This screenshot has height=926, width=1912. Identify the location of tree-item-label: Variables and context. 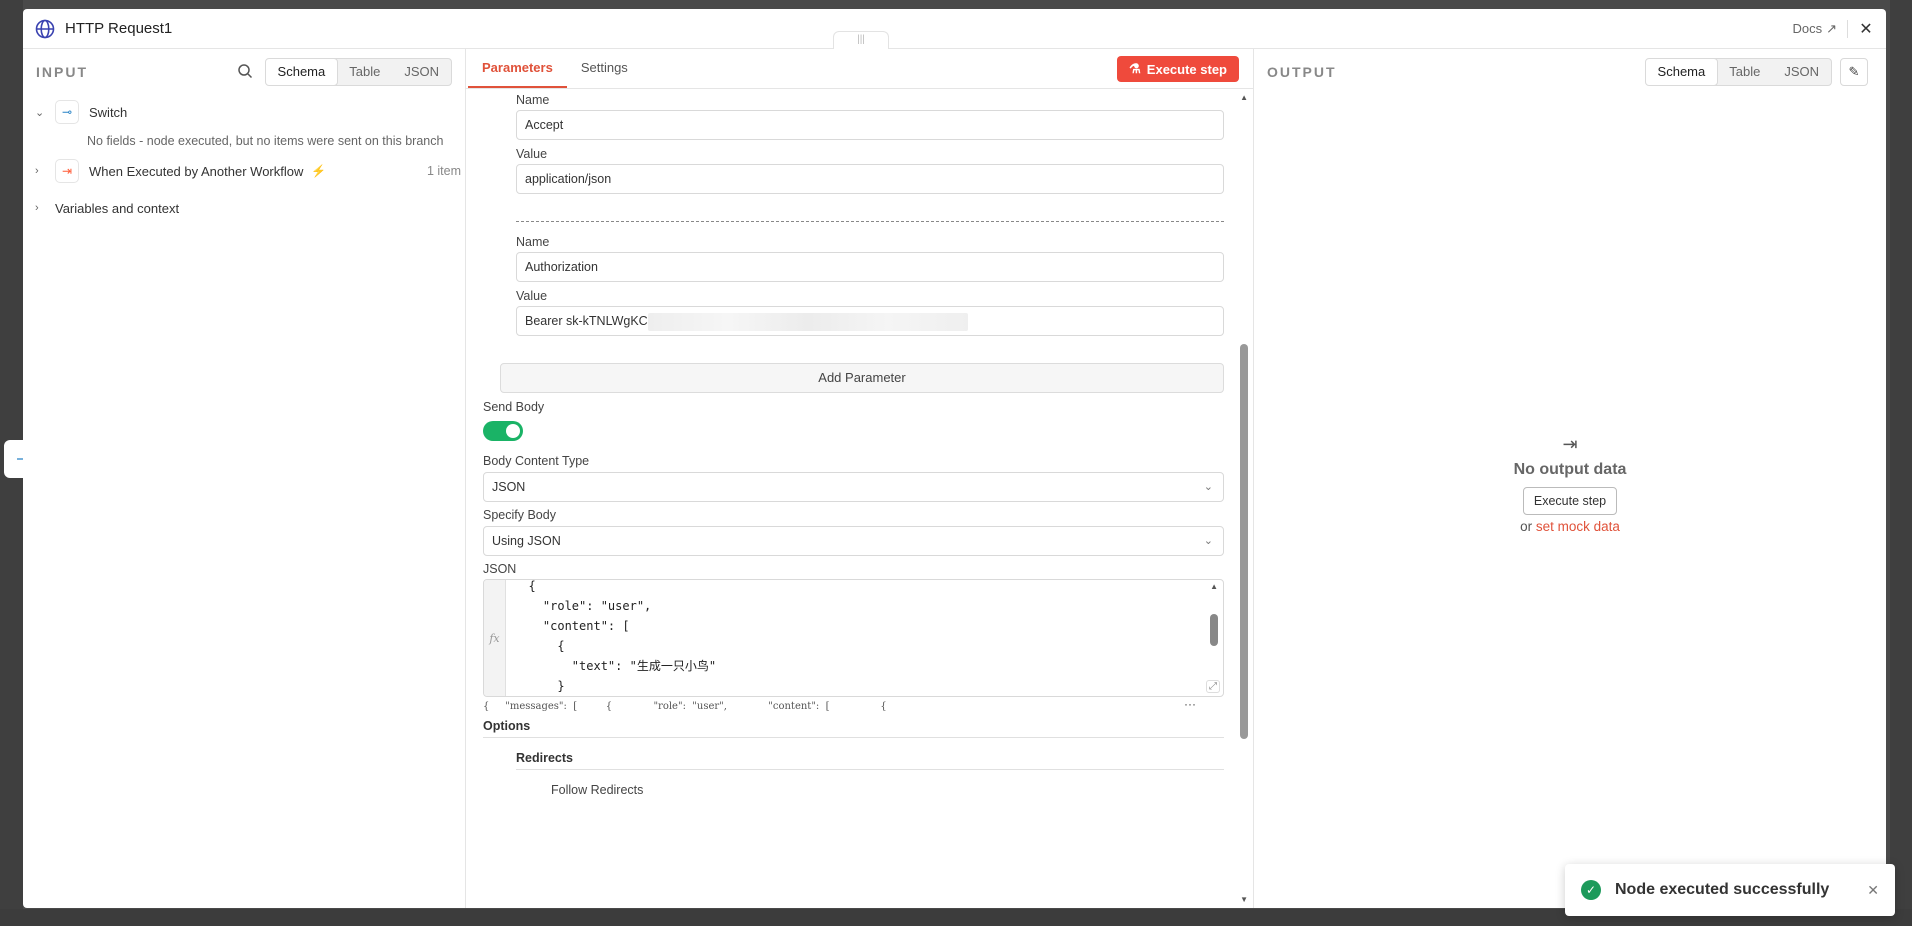
(117, 208).